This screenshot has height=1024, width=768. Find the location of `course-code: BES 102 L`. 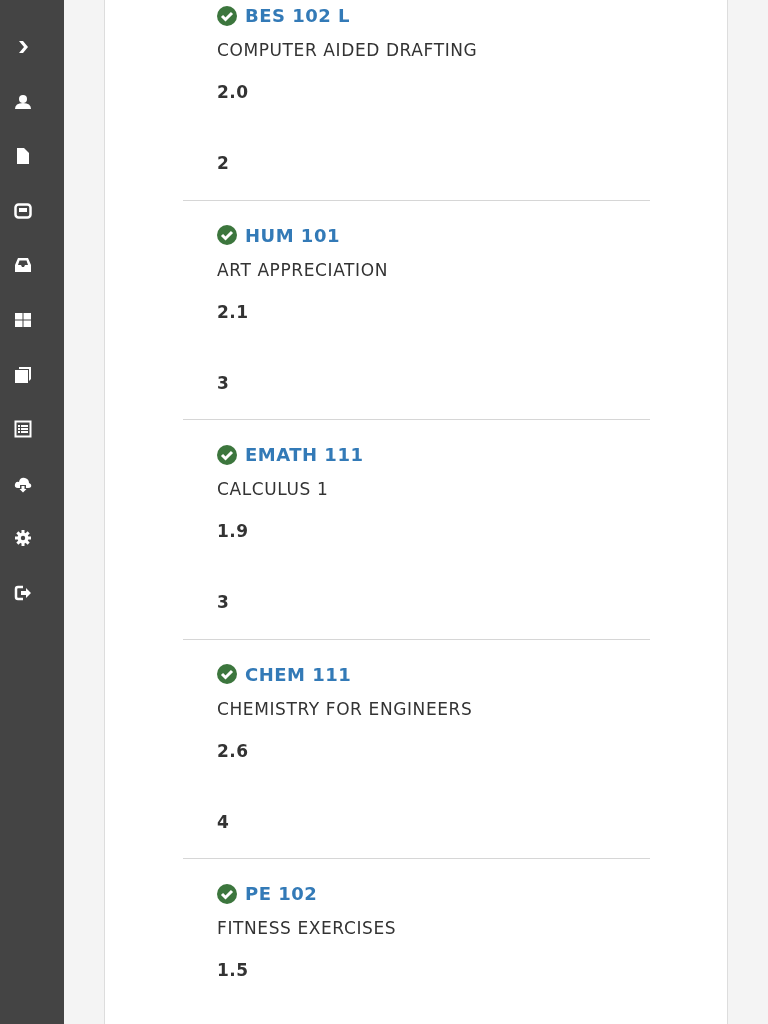

course-code: BES 102 L is located at coordinates (298, 15).